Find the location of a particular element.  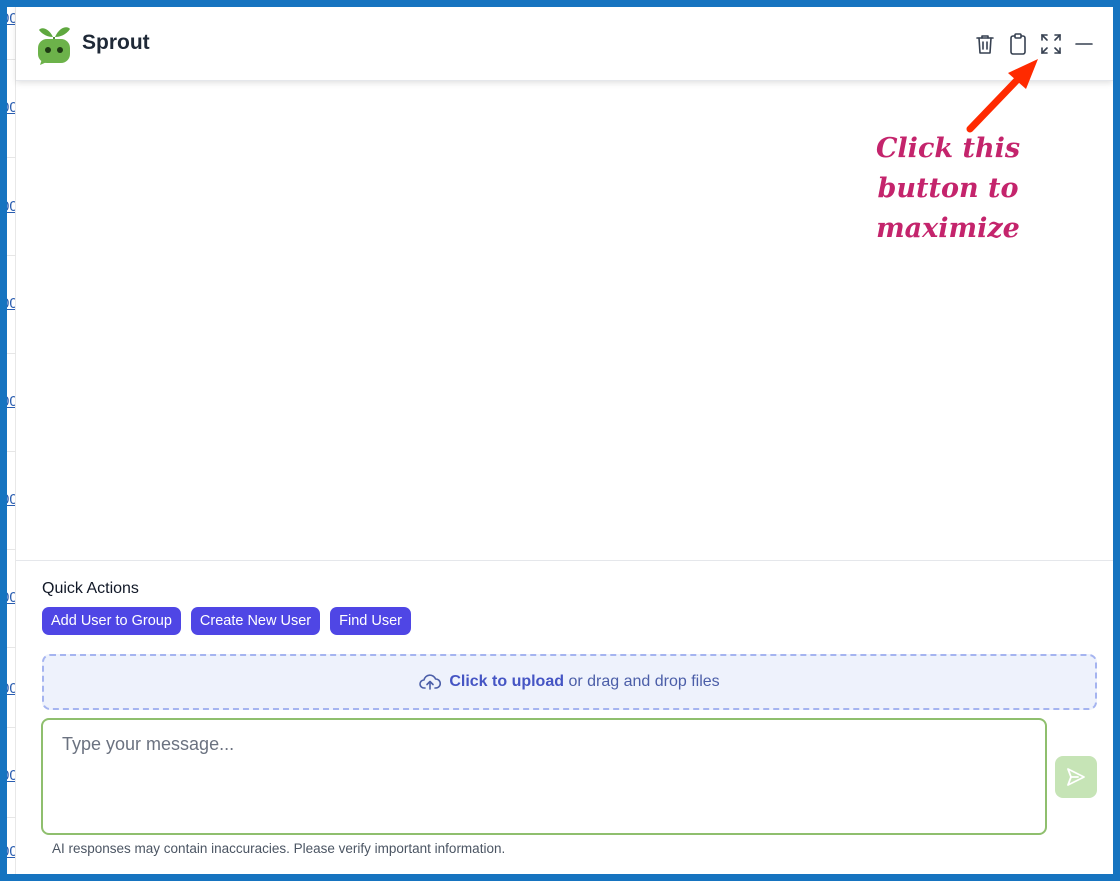

annotation-line: button to is located at coordinates (948, 188).